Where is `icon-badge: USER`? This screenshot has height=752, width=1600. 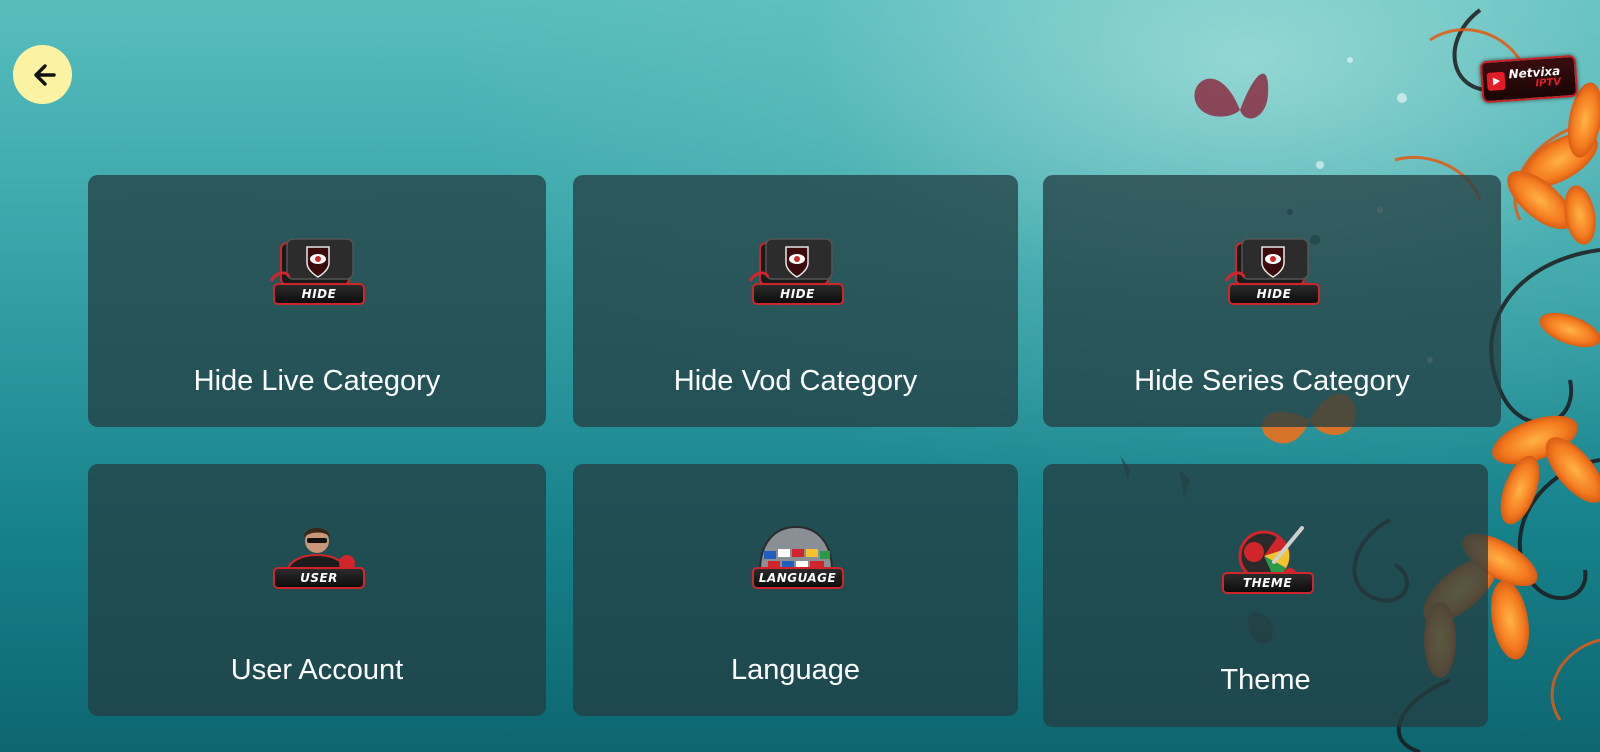 icon-badge: USER is located at coordinates (319, 578).